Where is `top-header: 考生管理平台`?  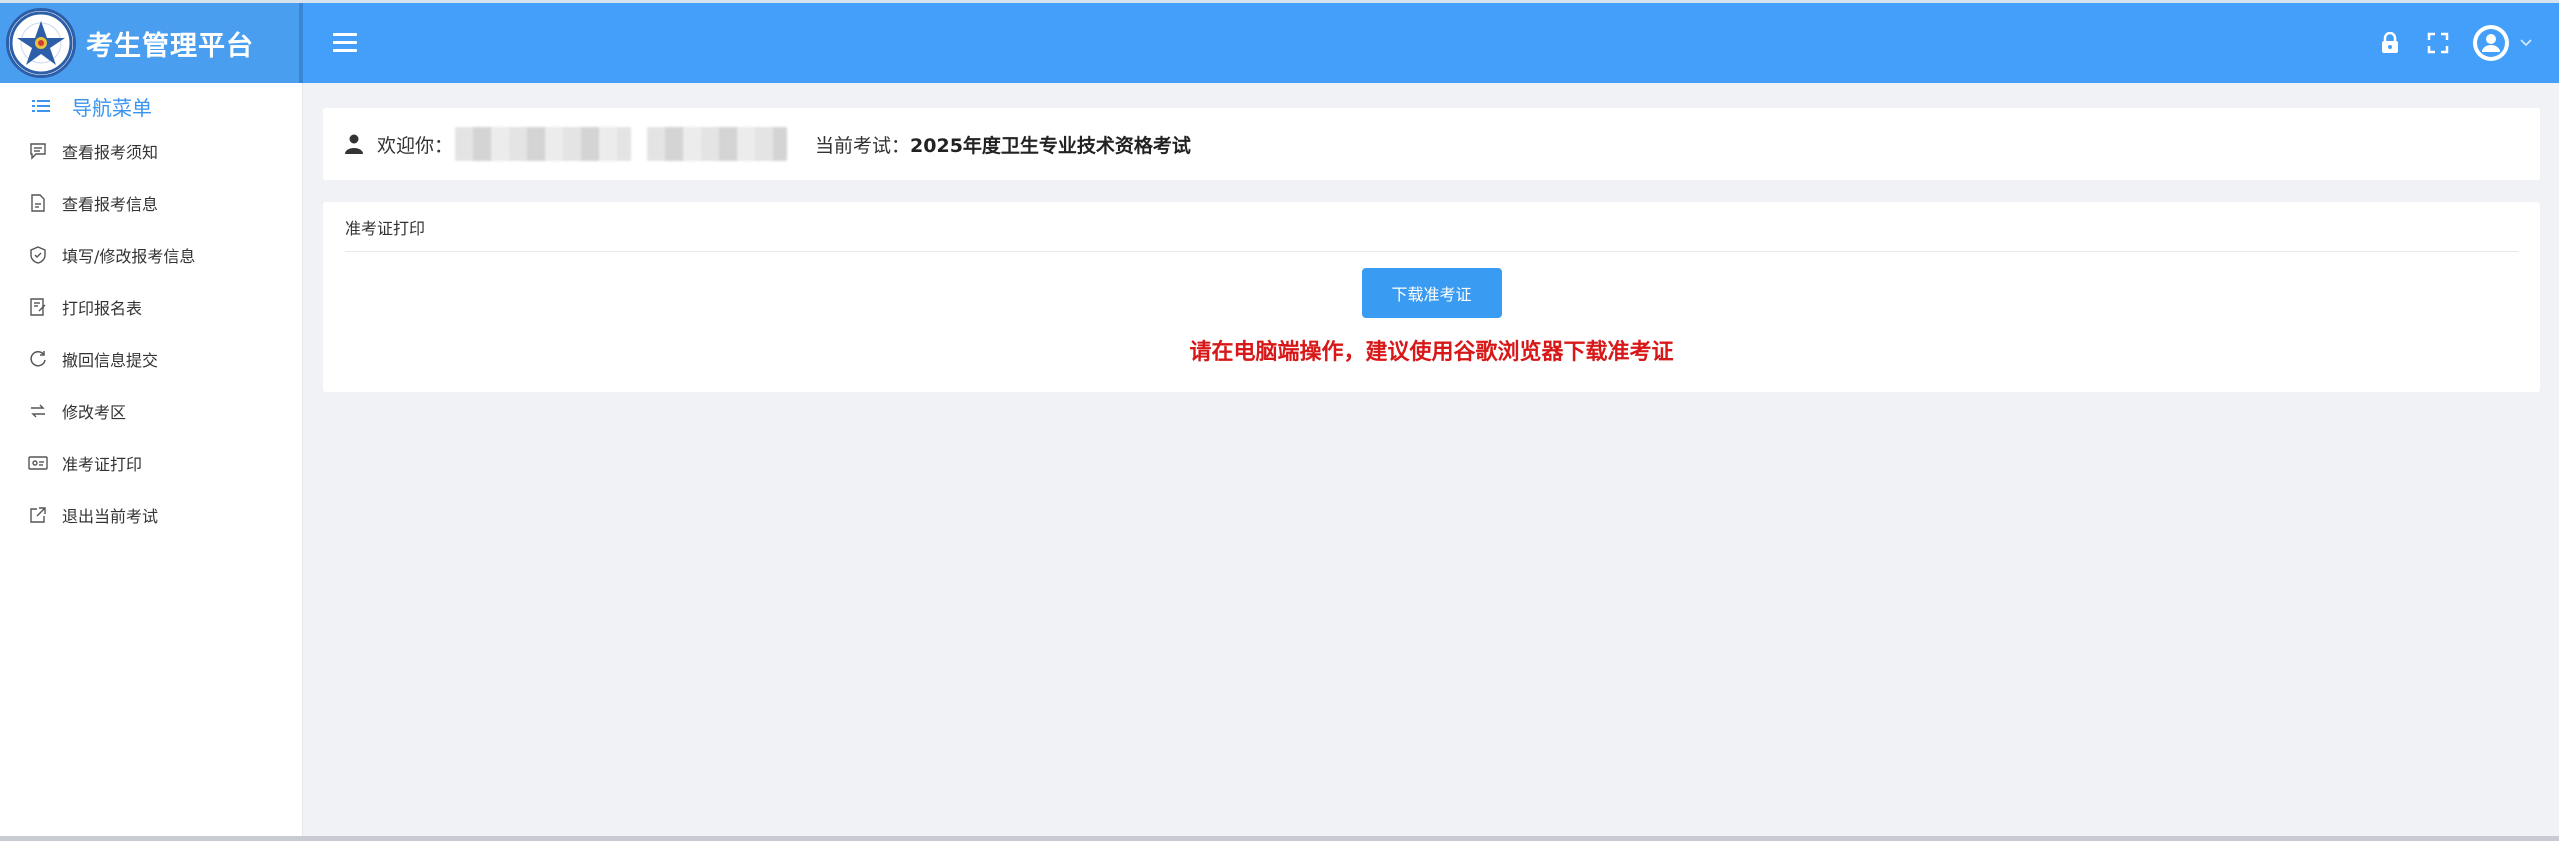
top-header: 考生管理平台 is located at coordinates (1279, 41).